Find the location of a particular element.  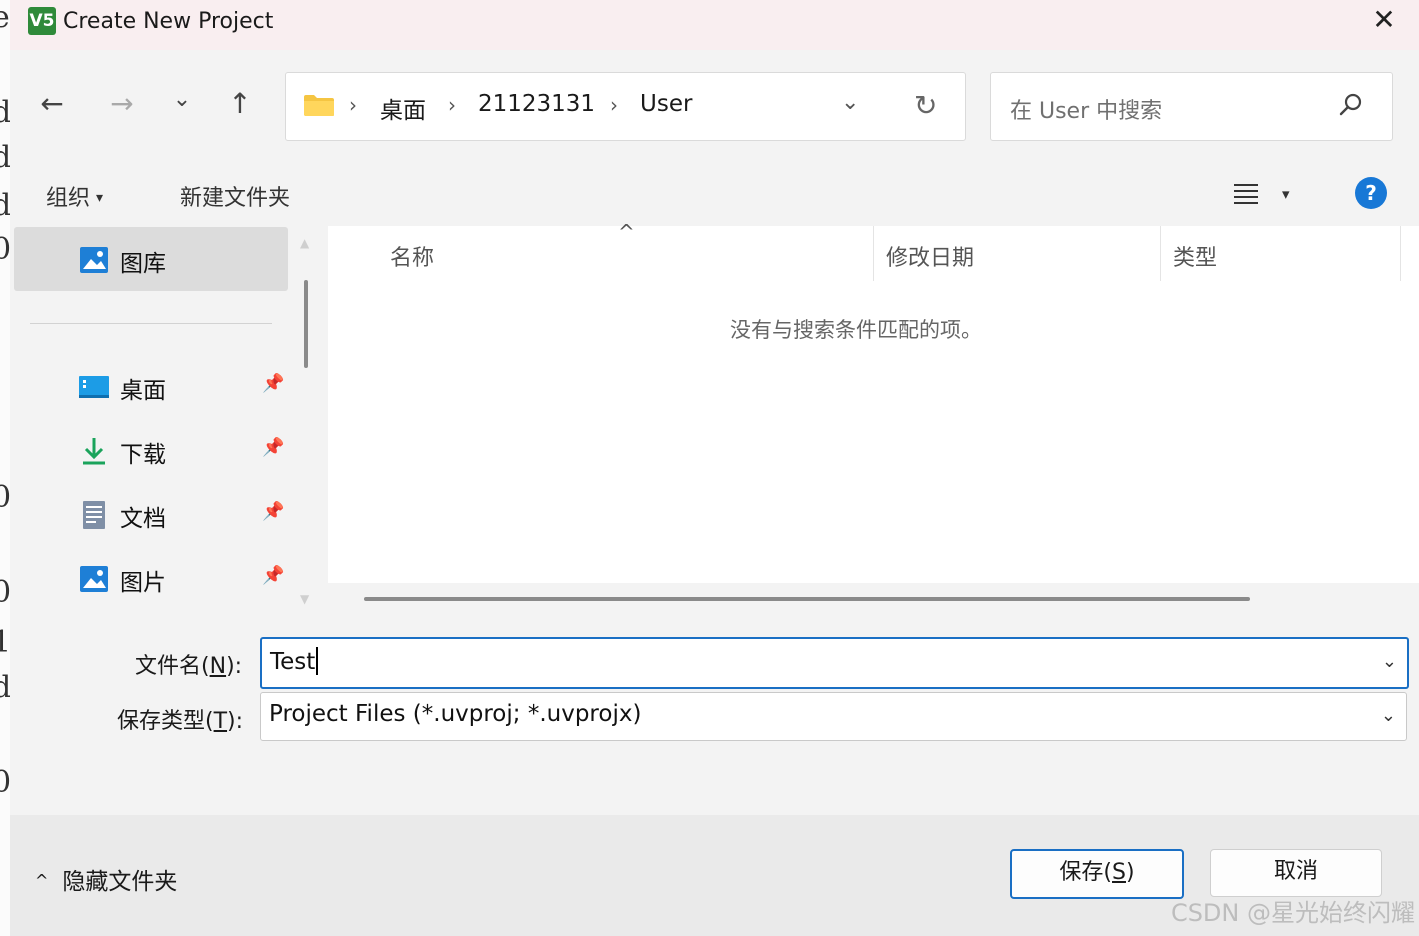

forward-button: → is located at coordinates (122, 104).